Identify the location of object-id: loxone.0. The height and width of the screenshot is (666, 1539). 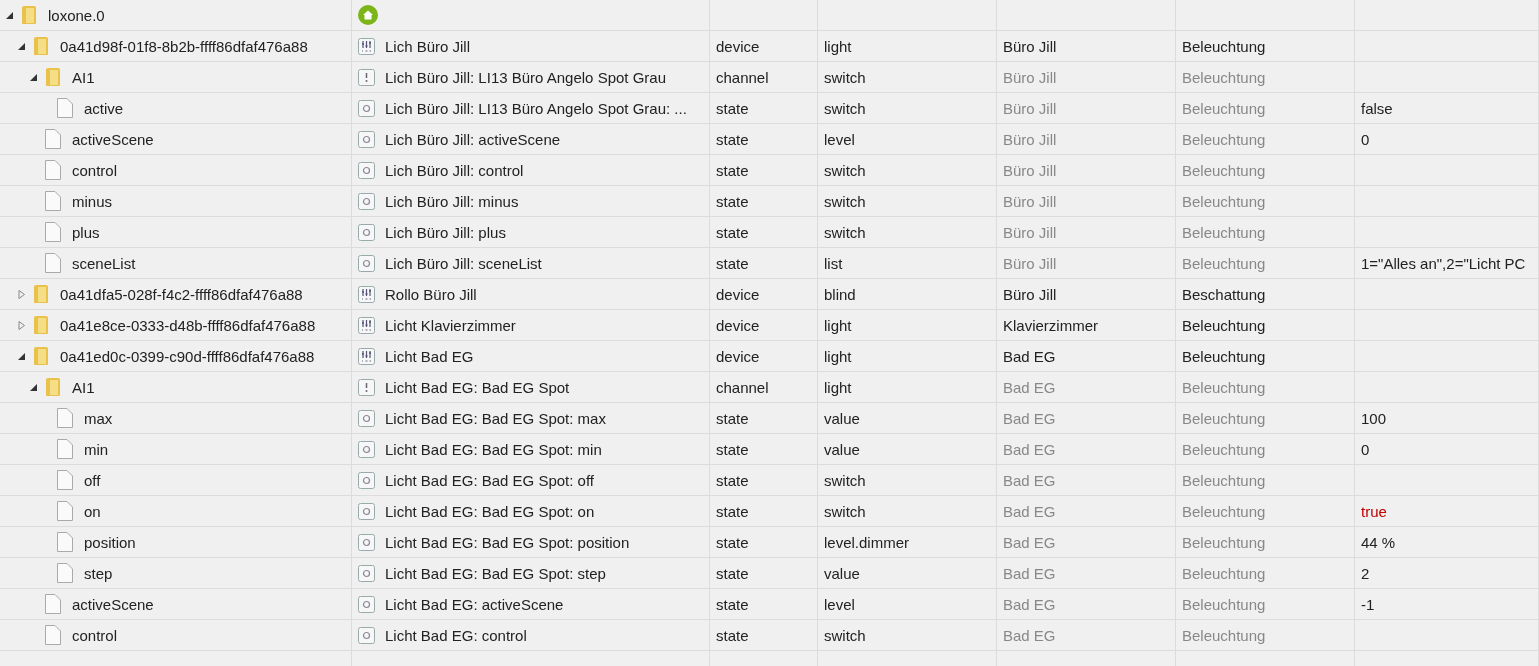
(76, 15).